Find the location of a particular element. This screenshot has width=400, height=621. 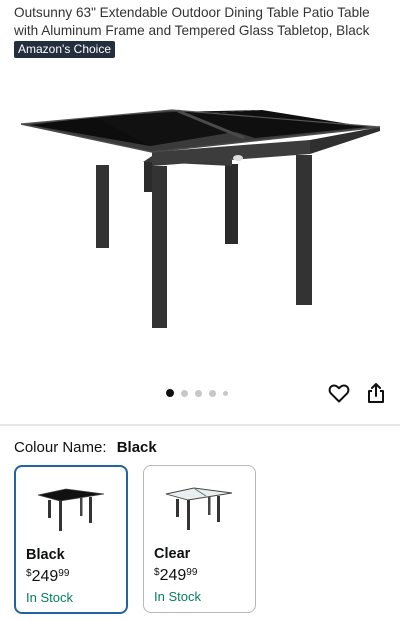

colour-option-name: Clear is located at coordinates (172, 554).